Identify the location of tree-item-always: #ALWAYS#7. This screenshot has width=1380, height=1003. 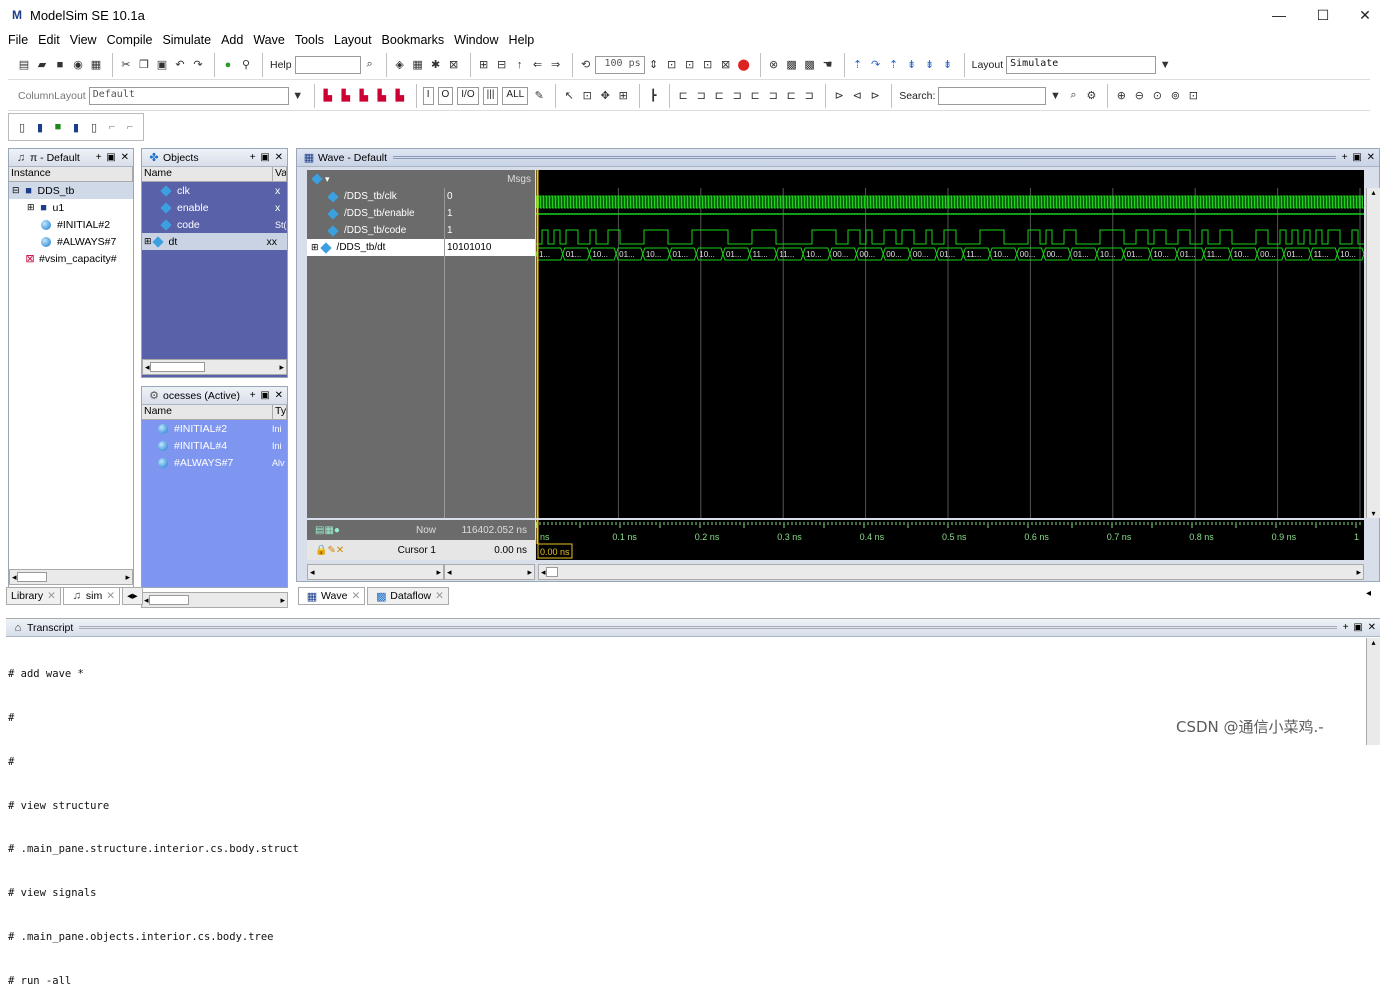
(71, 241).